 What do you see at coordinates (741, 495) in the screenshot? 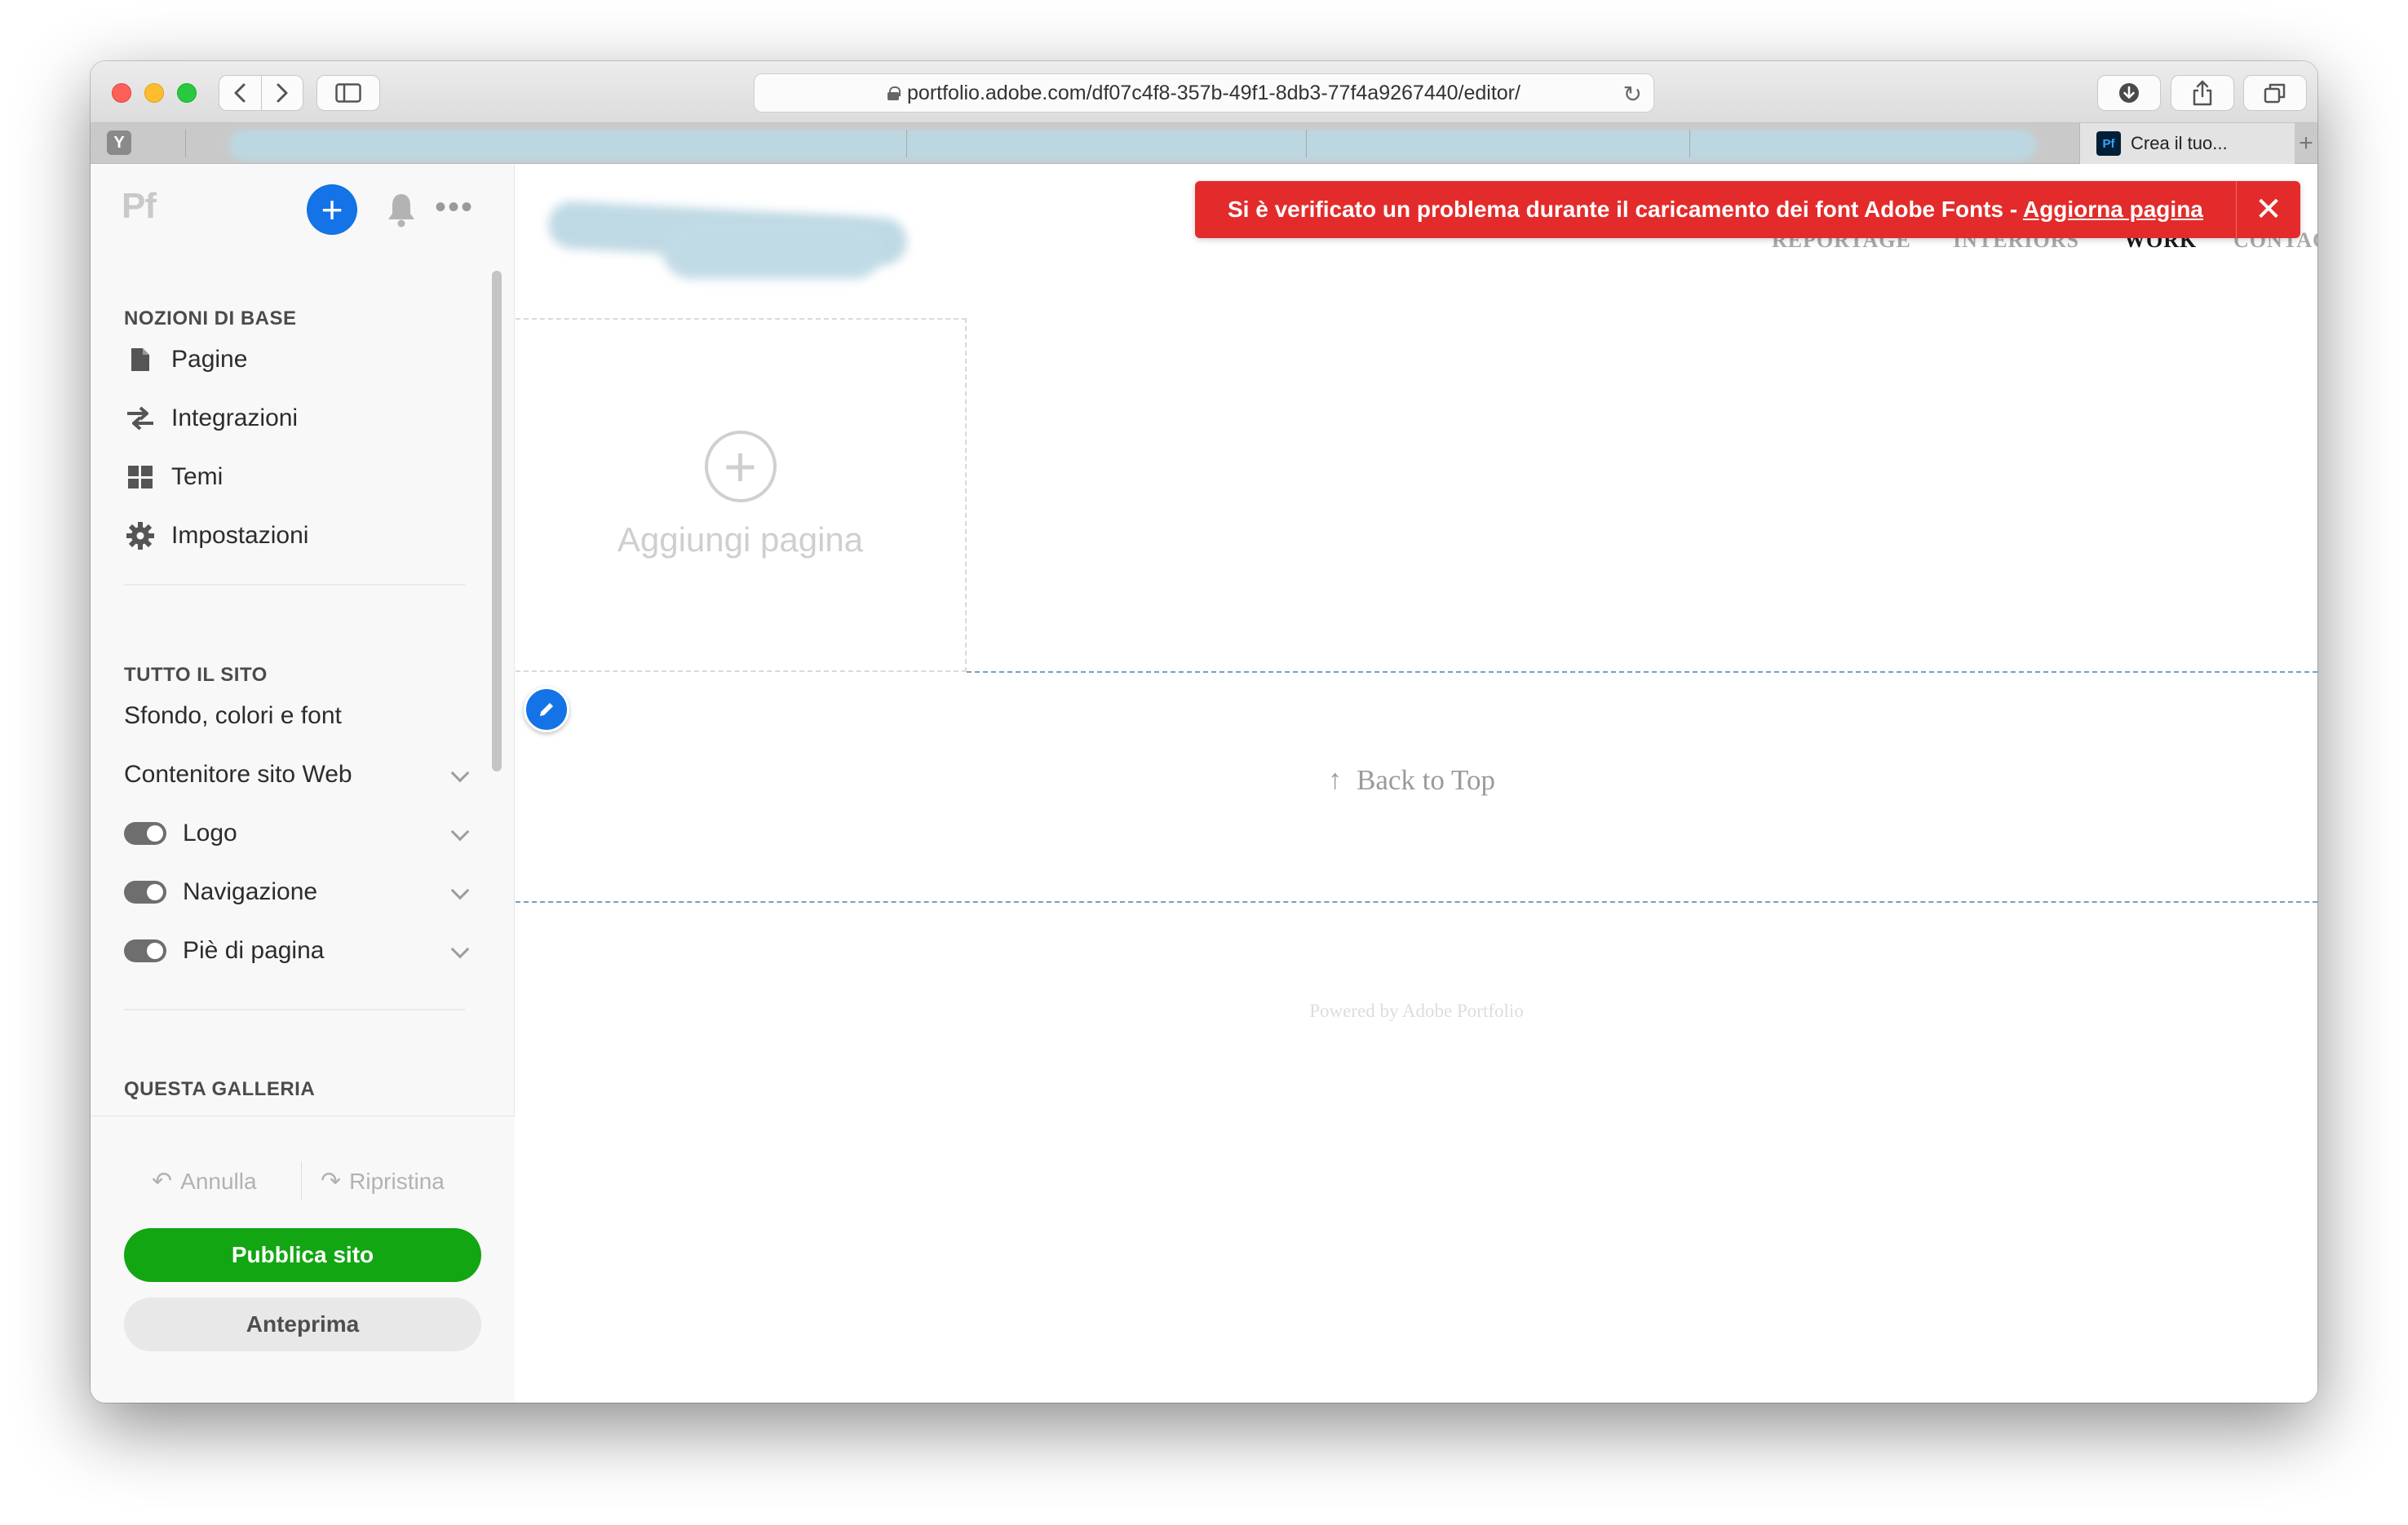
I see `add-page-tile: + Aggiungi pagina` at bounding box center [741, 495].